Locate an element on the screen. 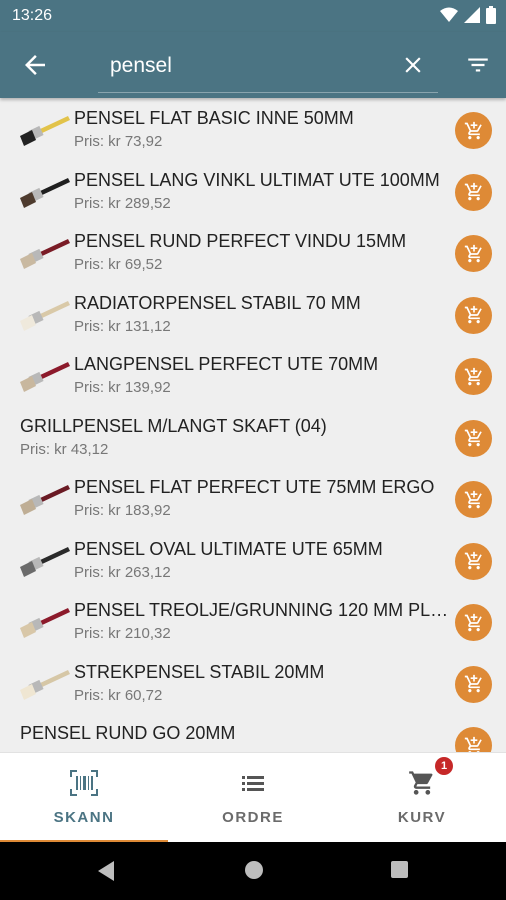  filter-icon is located at coordinates (478, 65).